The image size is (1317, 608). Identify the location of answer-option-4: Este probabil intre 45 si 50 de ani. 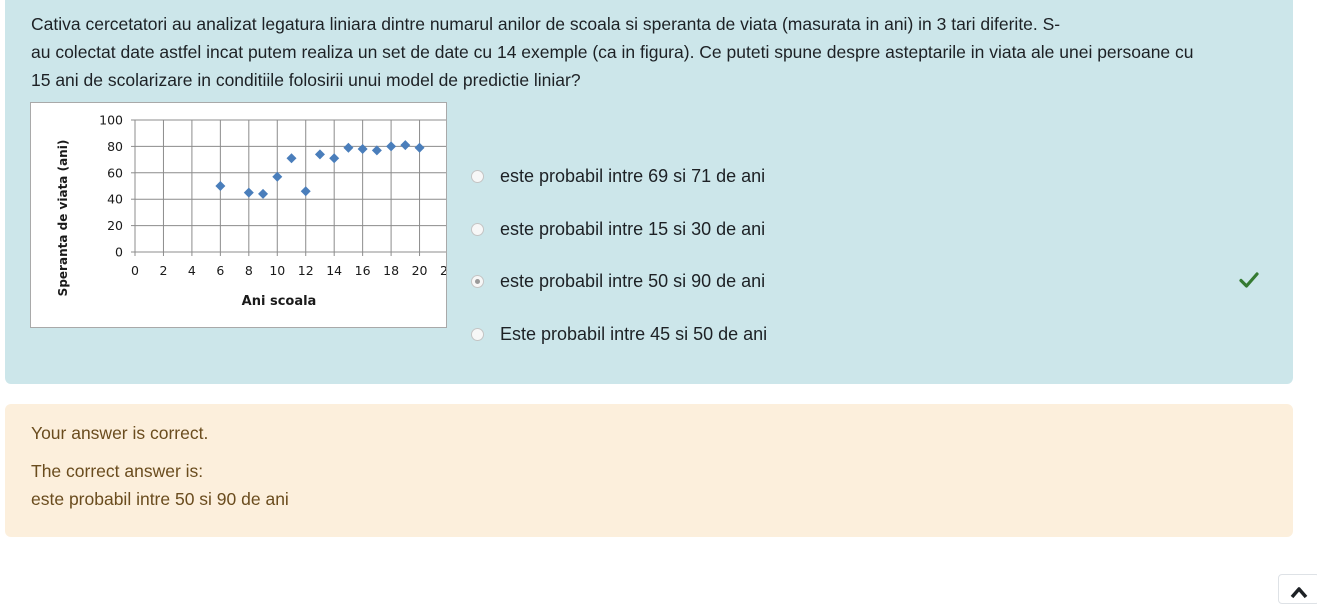
(876, 334).